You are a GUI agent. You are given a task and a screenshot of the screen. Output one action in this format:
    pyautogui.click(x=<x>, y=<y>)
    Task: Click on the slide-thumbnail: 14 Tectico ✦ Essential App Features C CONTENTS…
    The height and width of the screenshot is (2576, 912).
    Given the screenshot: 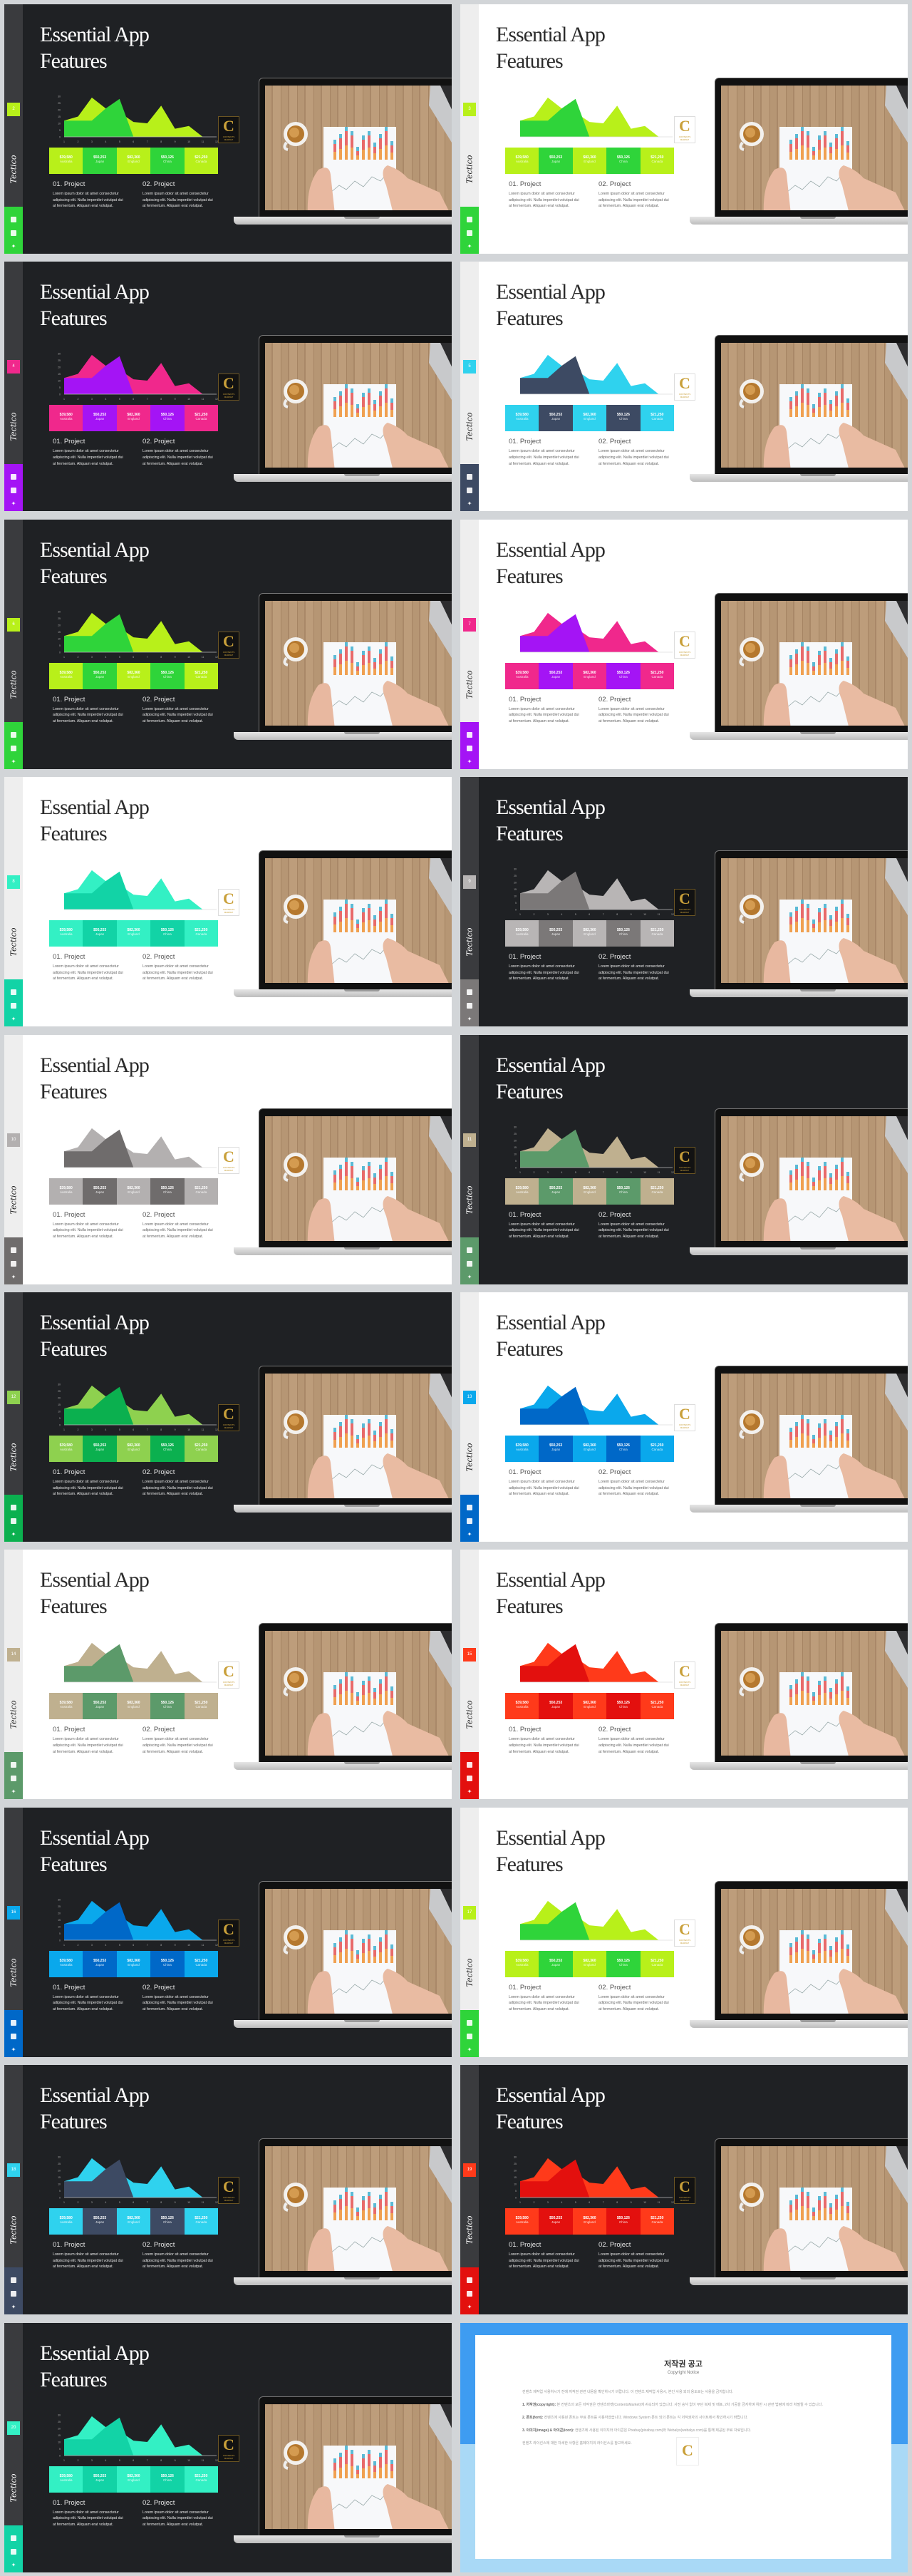 What is the action you would take?
    pyautogui.click(x=228, y=1674)
    